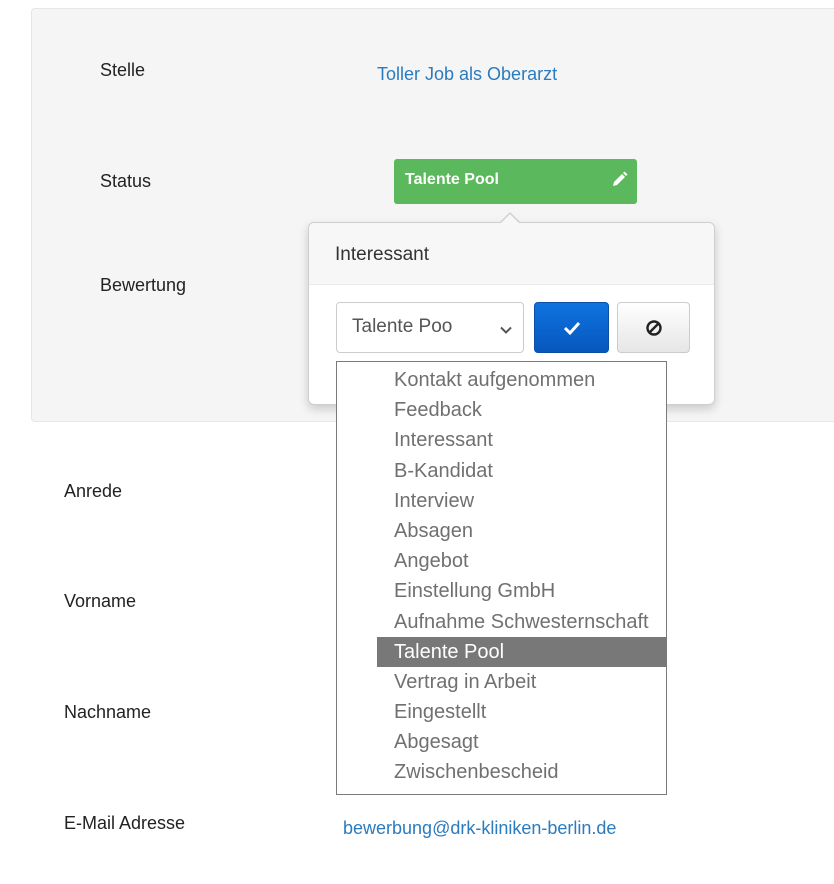 The height and width of the screenshot is (884, 834). I want to click on chevron-down-icon, so click(506, 328).